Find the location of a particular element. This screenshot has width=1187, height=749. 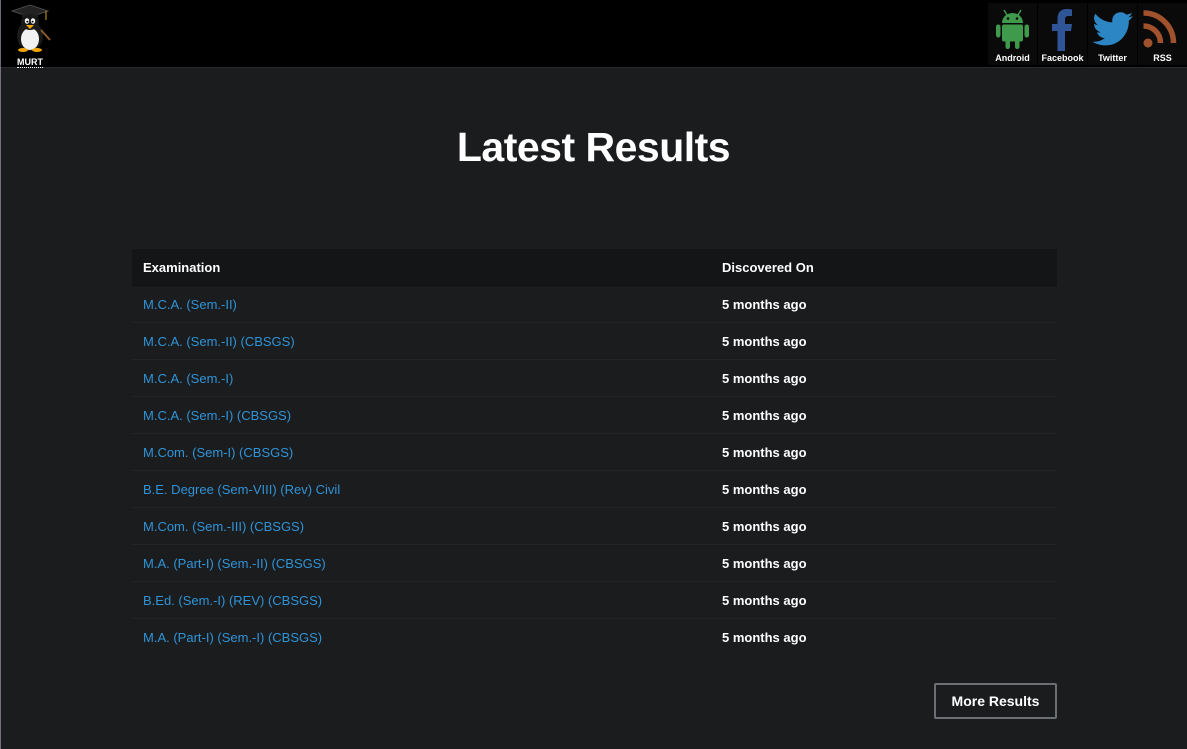

penguin-icon is located at coordinates (30, 28).